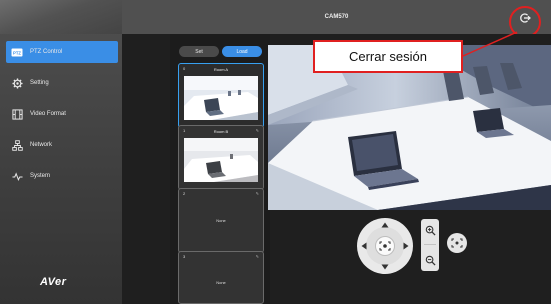  I want to click on sidebar-item-label: Video Format, so click(48, 114).